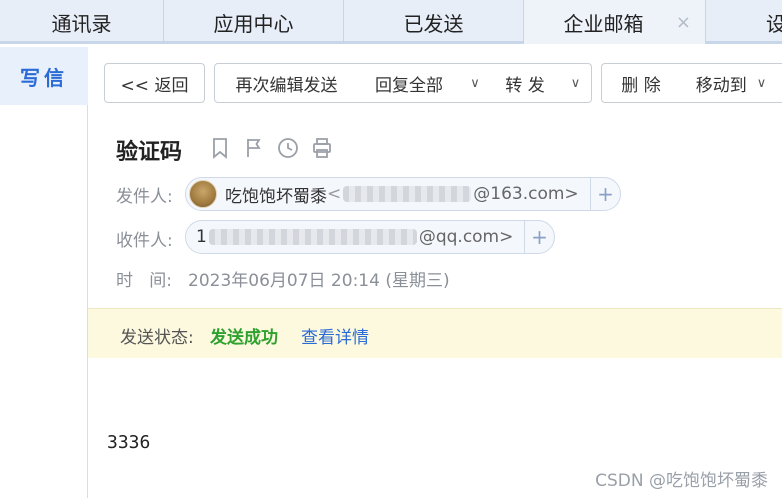 Image resolution: width=782 pixels, height=498 pixels. What do you see at coordinates (526, 194) in the screenshot?
I see `sender-domain: @163.com>` at bounding box center [526, 194].